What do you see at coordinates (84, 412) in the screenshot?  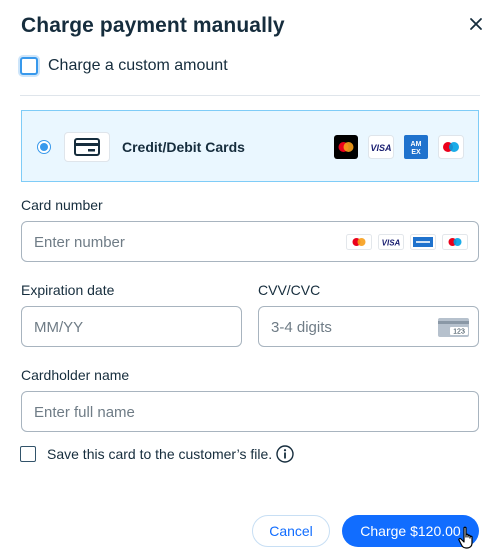 I see `cardholder-placeholder: Enter full name` at bounding box center [84, 412].